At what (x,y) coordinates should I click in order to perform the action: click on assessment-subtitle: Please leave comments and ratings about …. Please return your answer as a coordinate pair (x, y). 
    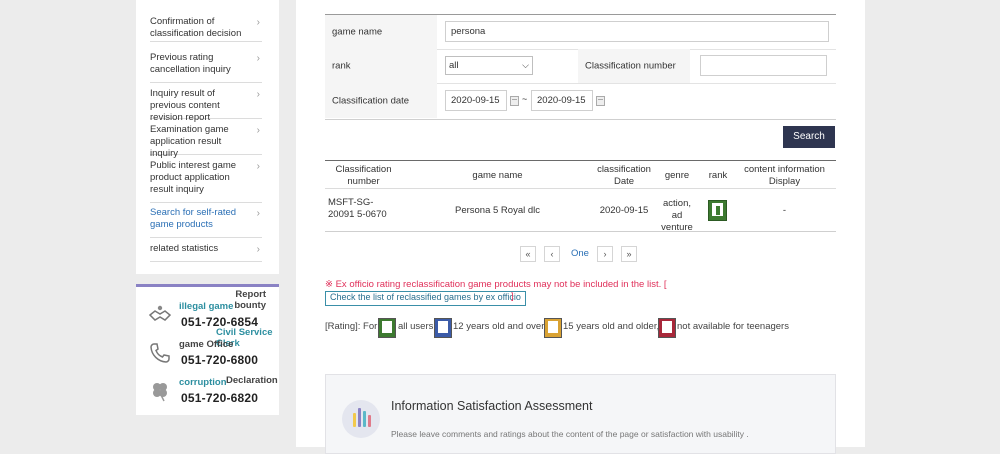
    Looking at the image, I should click on (570, 434).